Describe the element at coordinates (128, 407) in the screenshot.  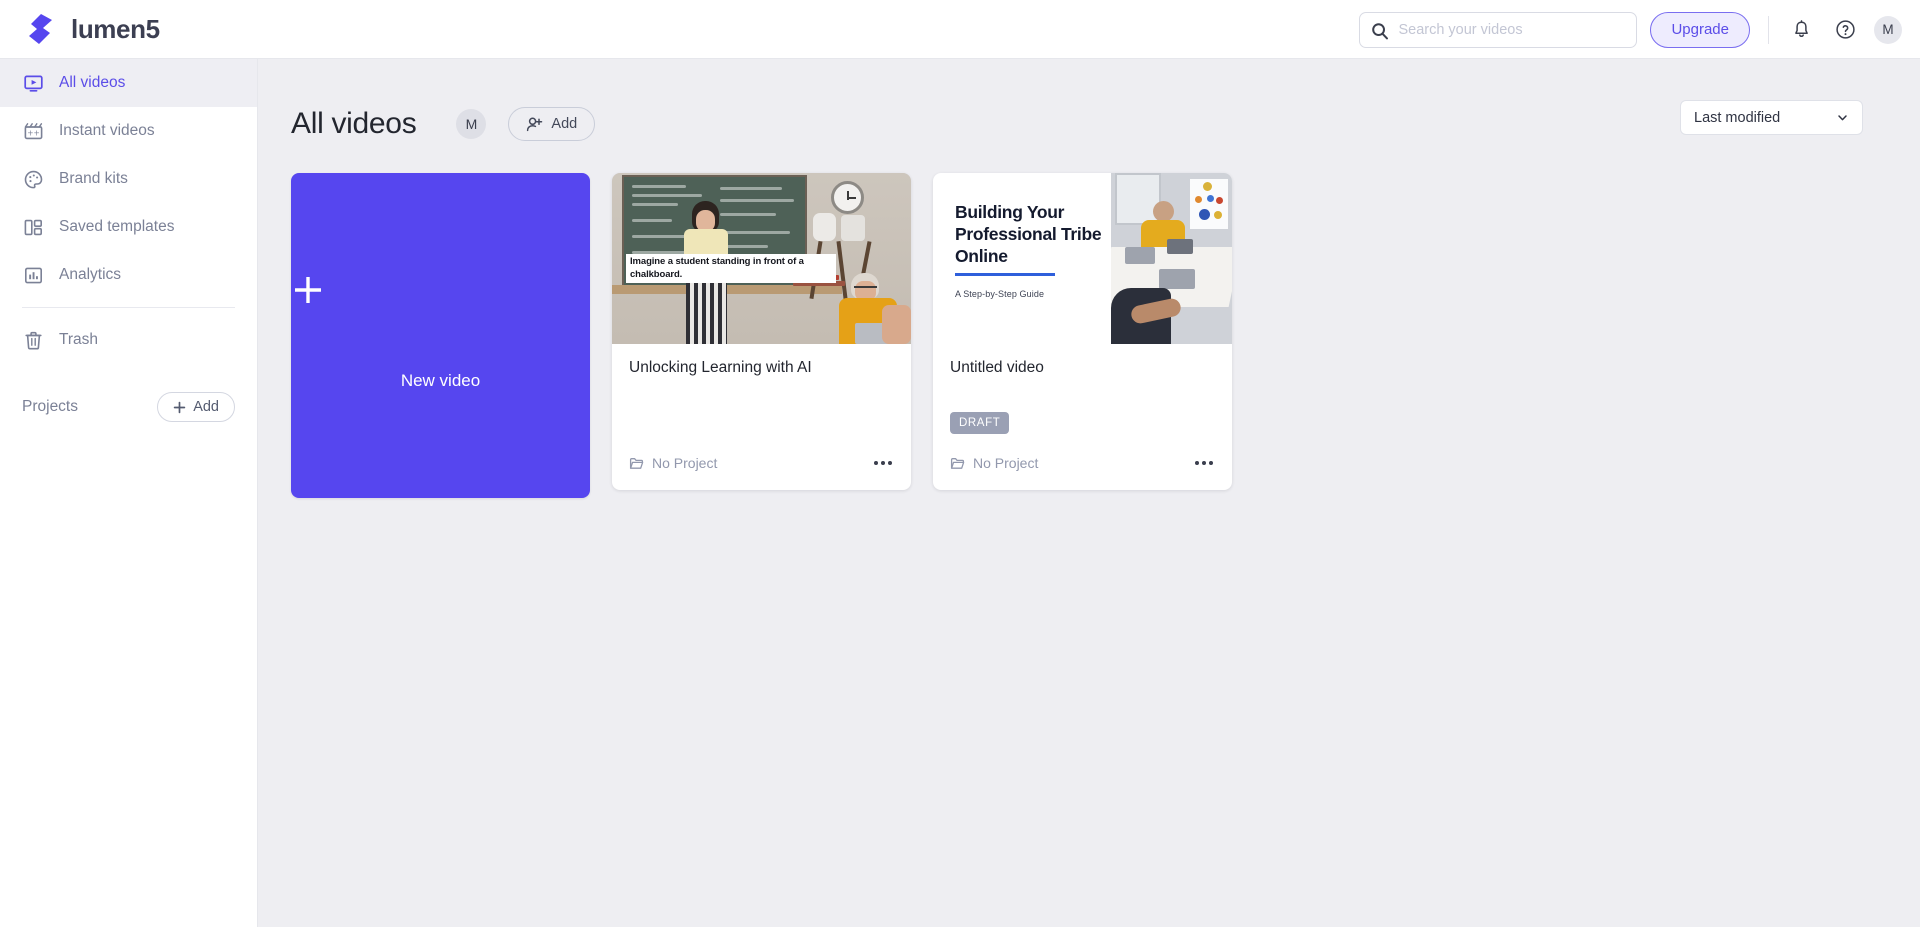
I see `projects-section-header: Projects Add` at that location.